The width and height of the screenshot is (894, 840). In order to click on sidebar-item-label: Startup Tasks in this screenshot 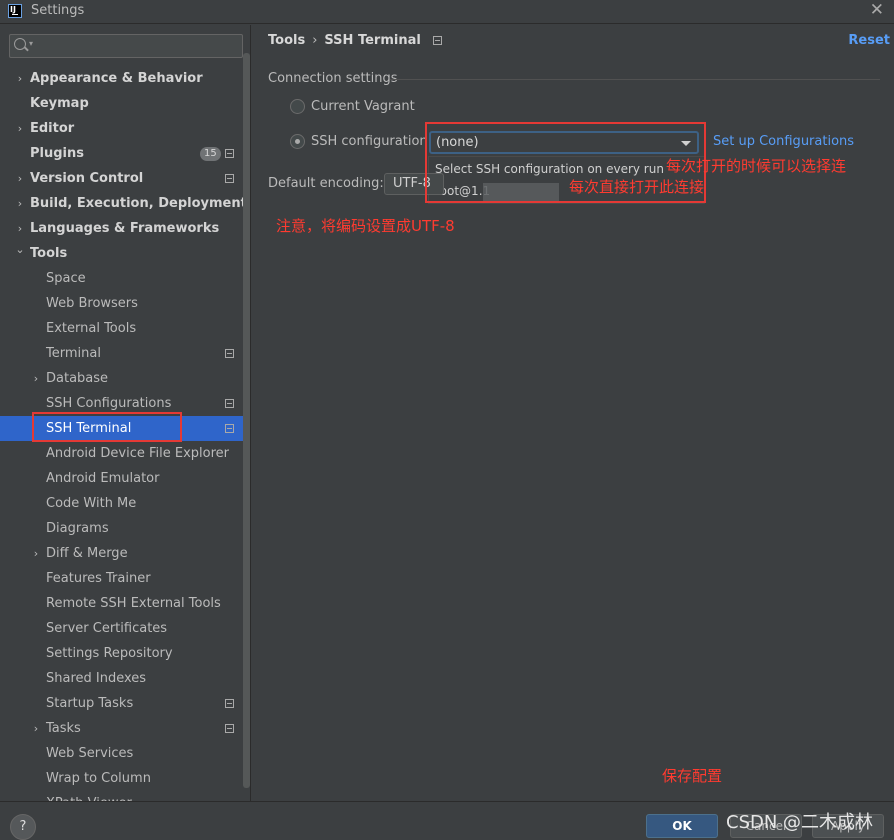, I will do `click(90, 703)`.